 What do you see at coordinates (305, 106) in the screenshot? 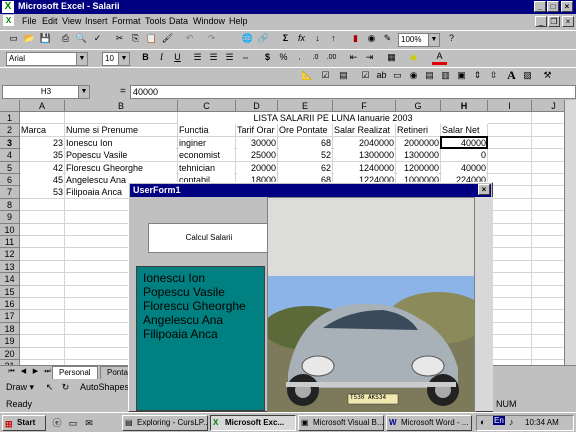
I see `column-header: E` at bounding box center [305, 106].